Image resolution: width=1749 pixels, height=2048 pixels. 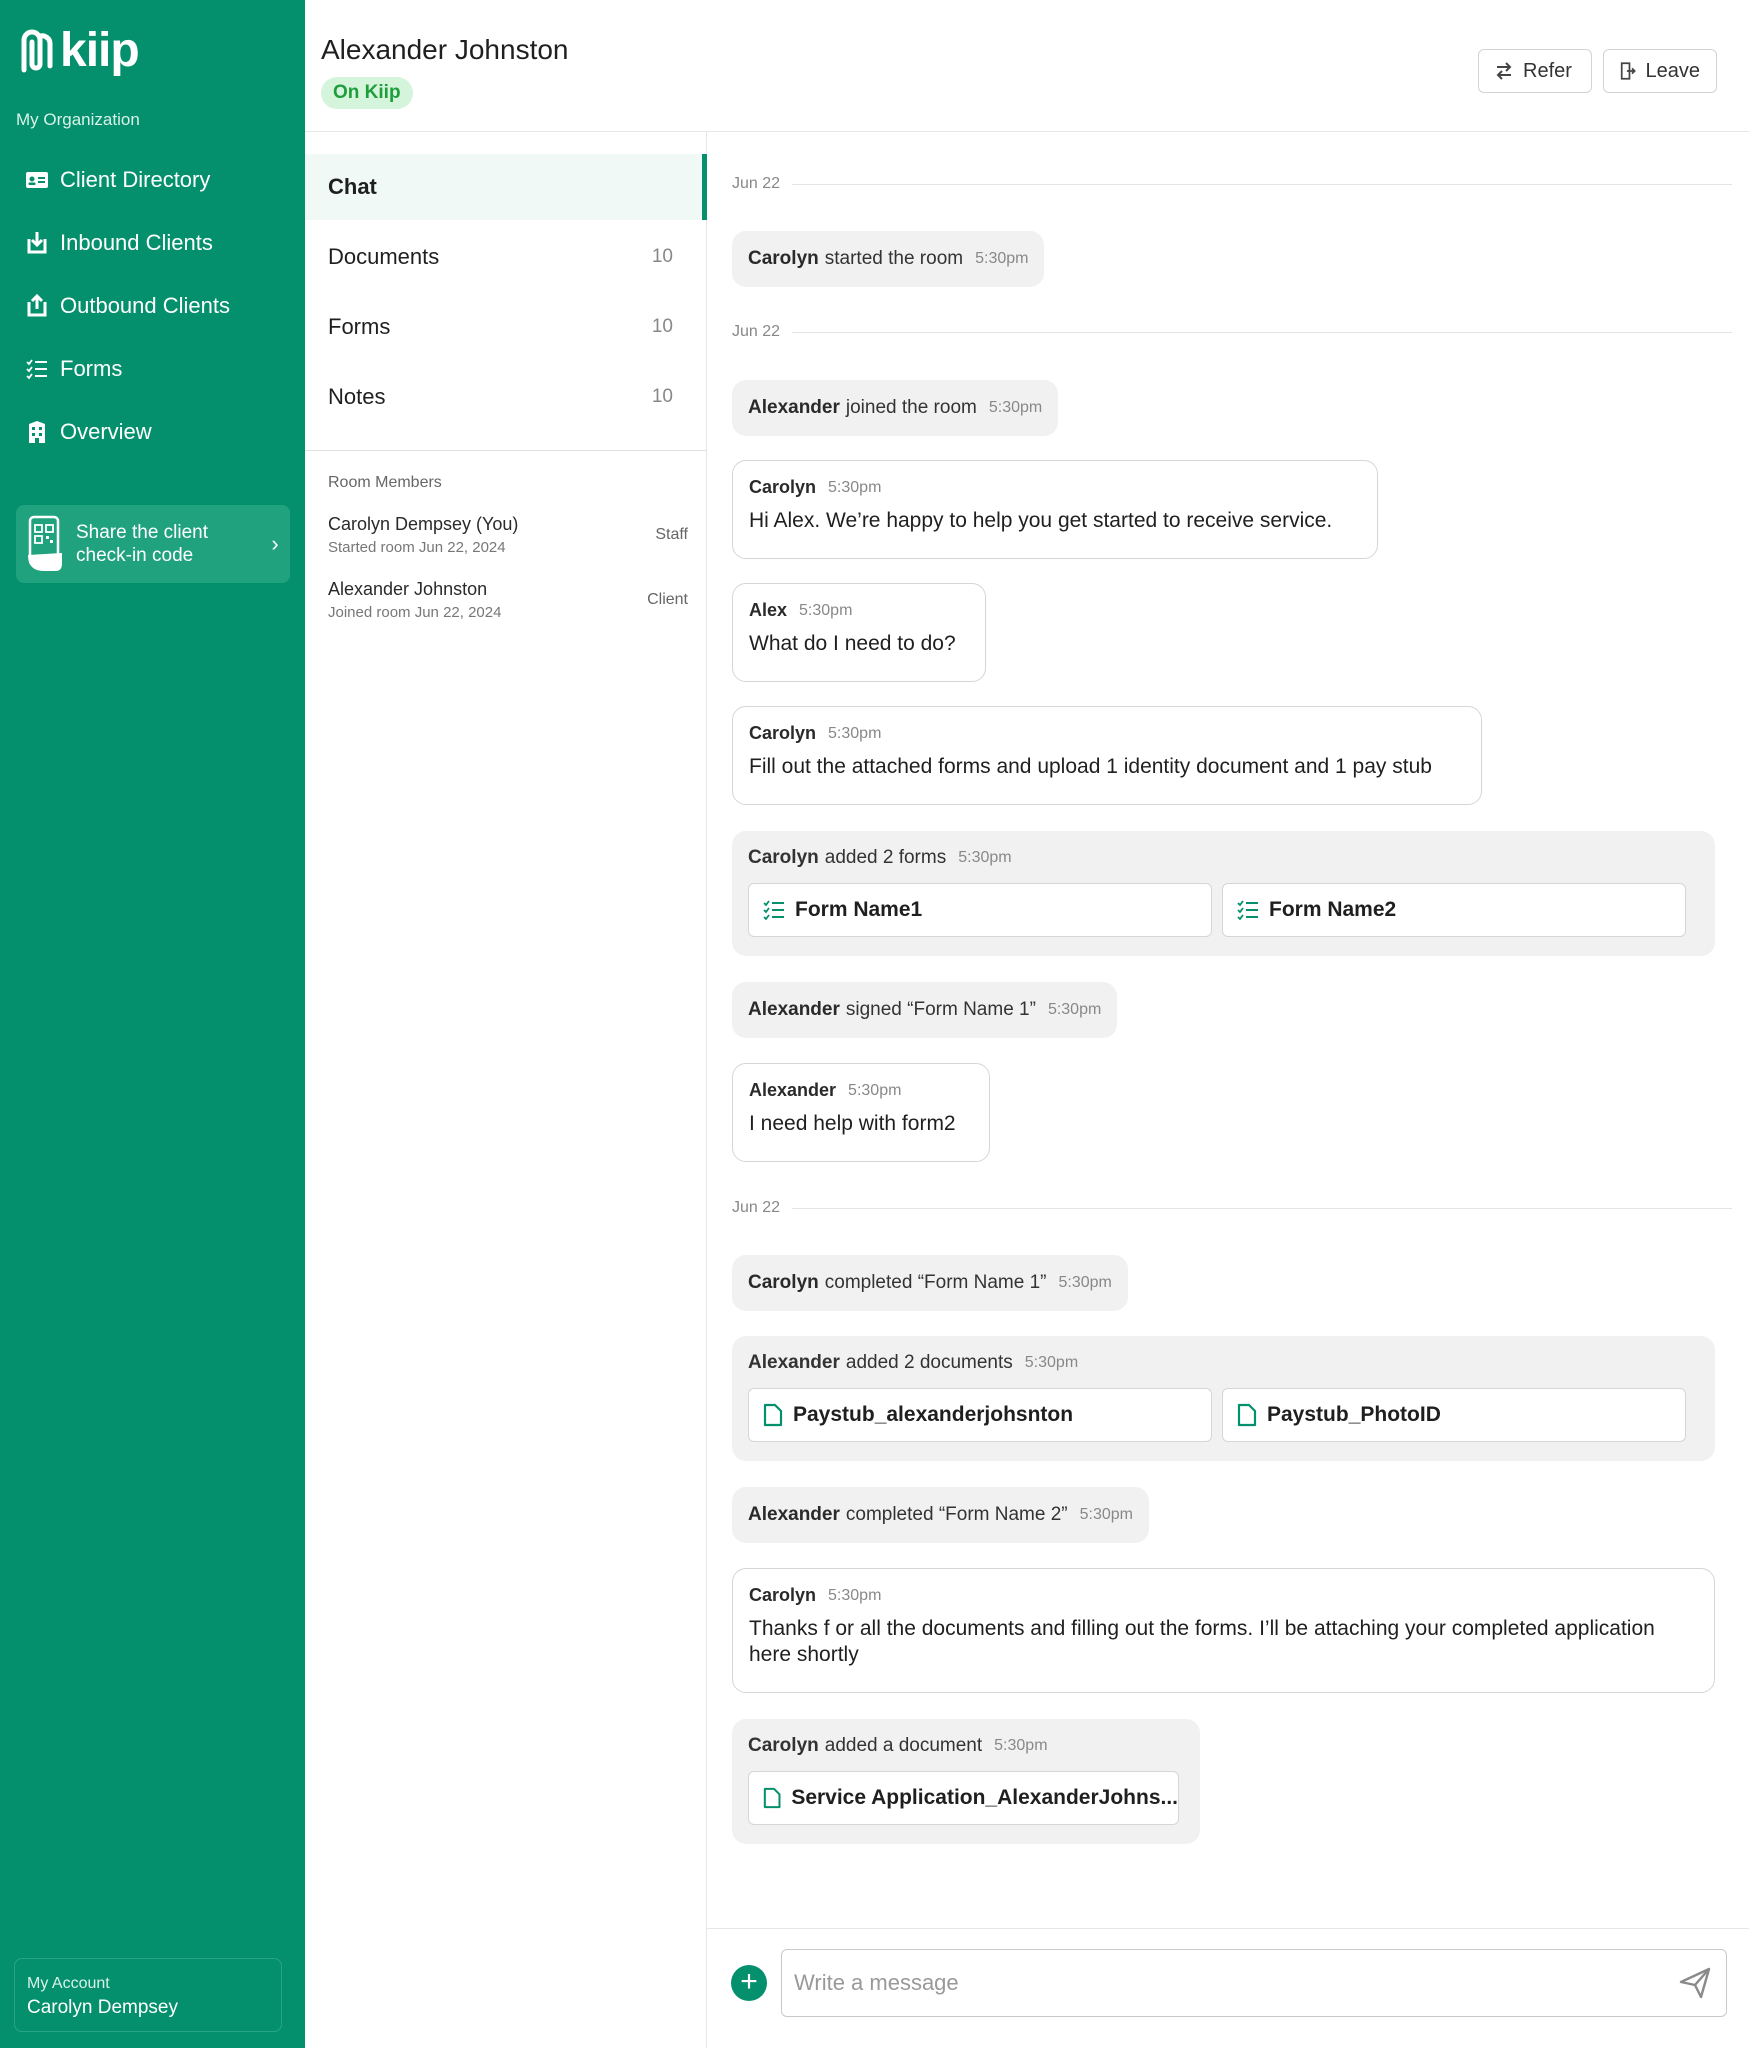 I want to click on event-text: started the room, so click(x=894, y=258).